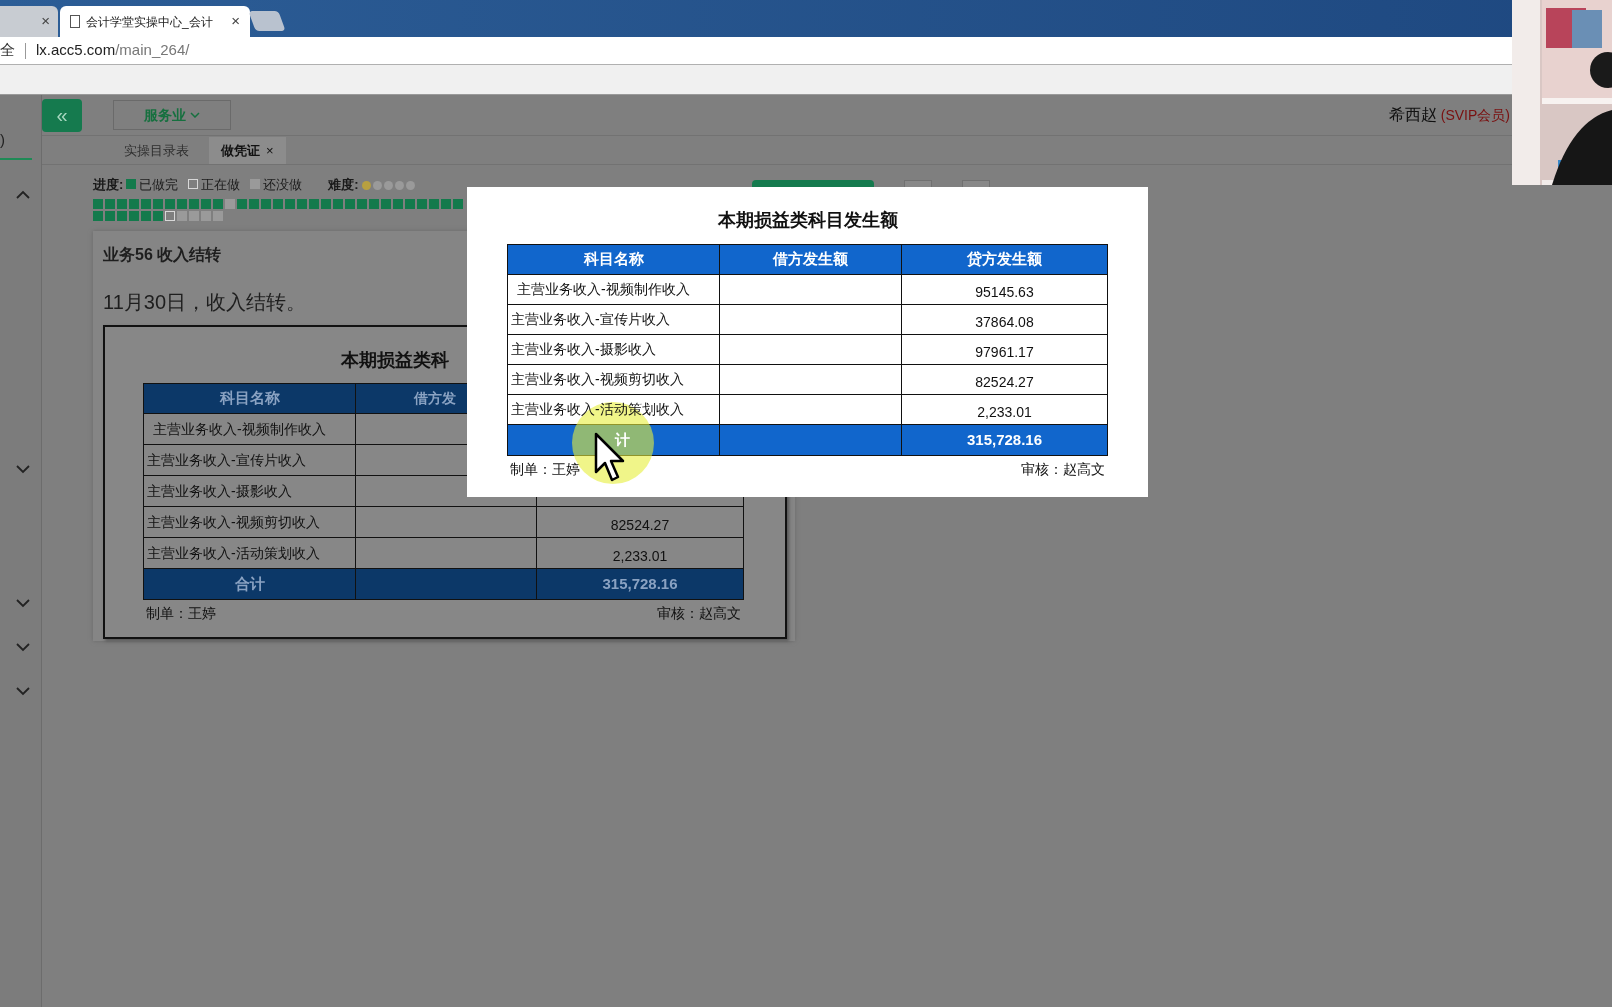 The image size is (1612, 1007). What do you see at coordinates (108, 185) in the screenshot?
I see `progress-label: 进度:` at bounding box center [108, 185].